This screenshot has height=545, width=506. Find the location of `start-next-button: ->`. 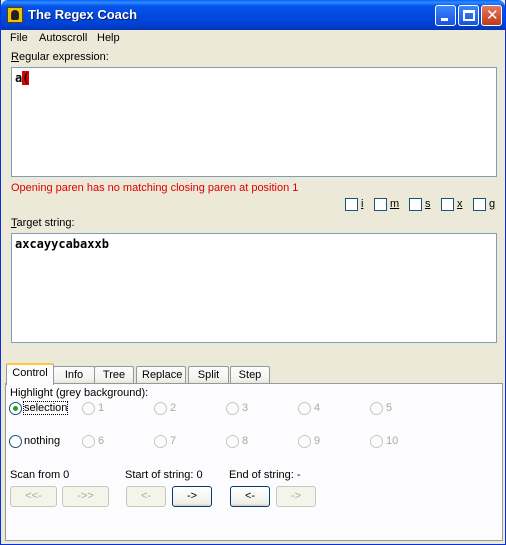

start-next-button: -> is located at coordinates (192, 496).